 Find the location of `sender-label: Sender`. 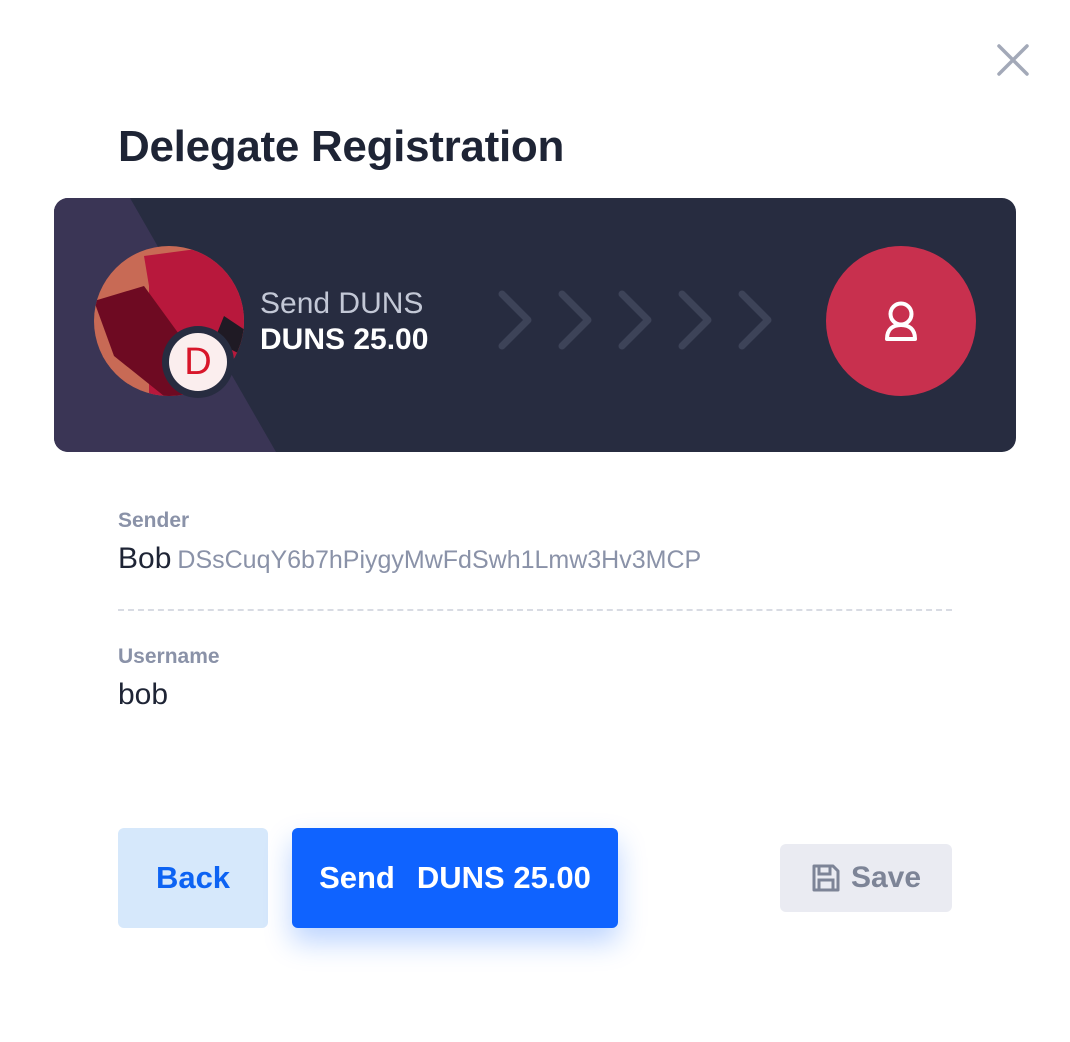

sender-label: Sender is located at coordinates (154, 520).